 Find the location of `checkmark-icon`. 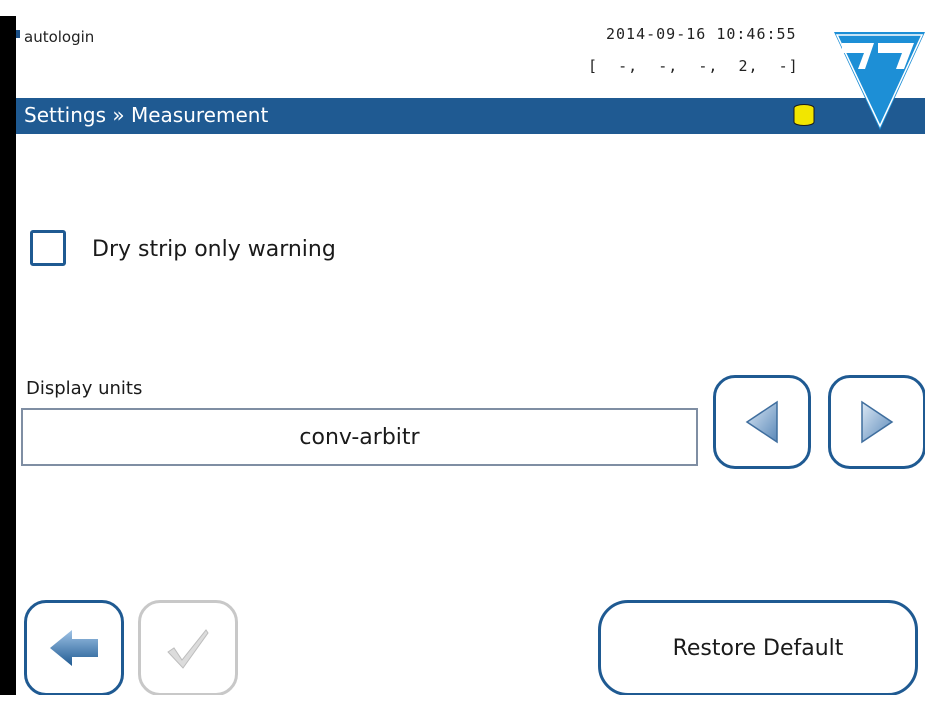

checkmark-icon is located at coordinates (188, 649).